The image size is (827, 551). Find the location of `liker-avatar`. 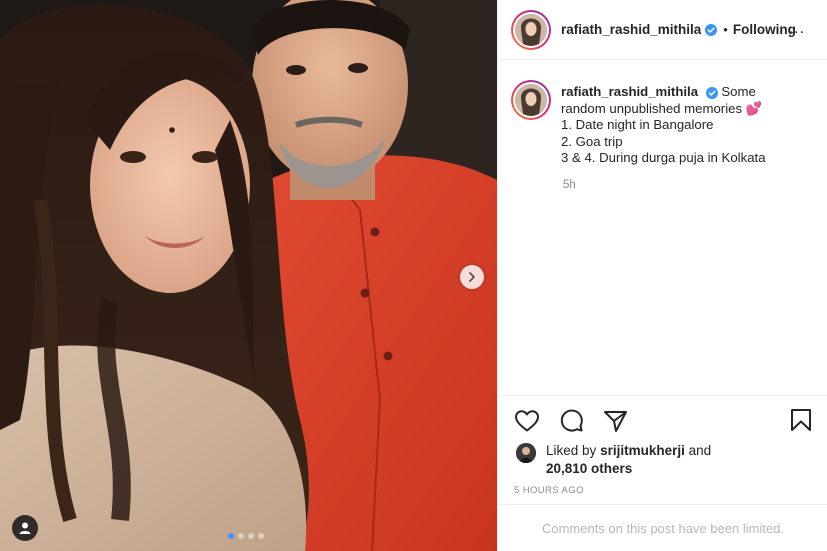

liker-avatar is located at coordinates (526, 453).